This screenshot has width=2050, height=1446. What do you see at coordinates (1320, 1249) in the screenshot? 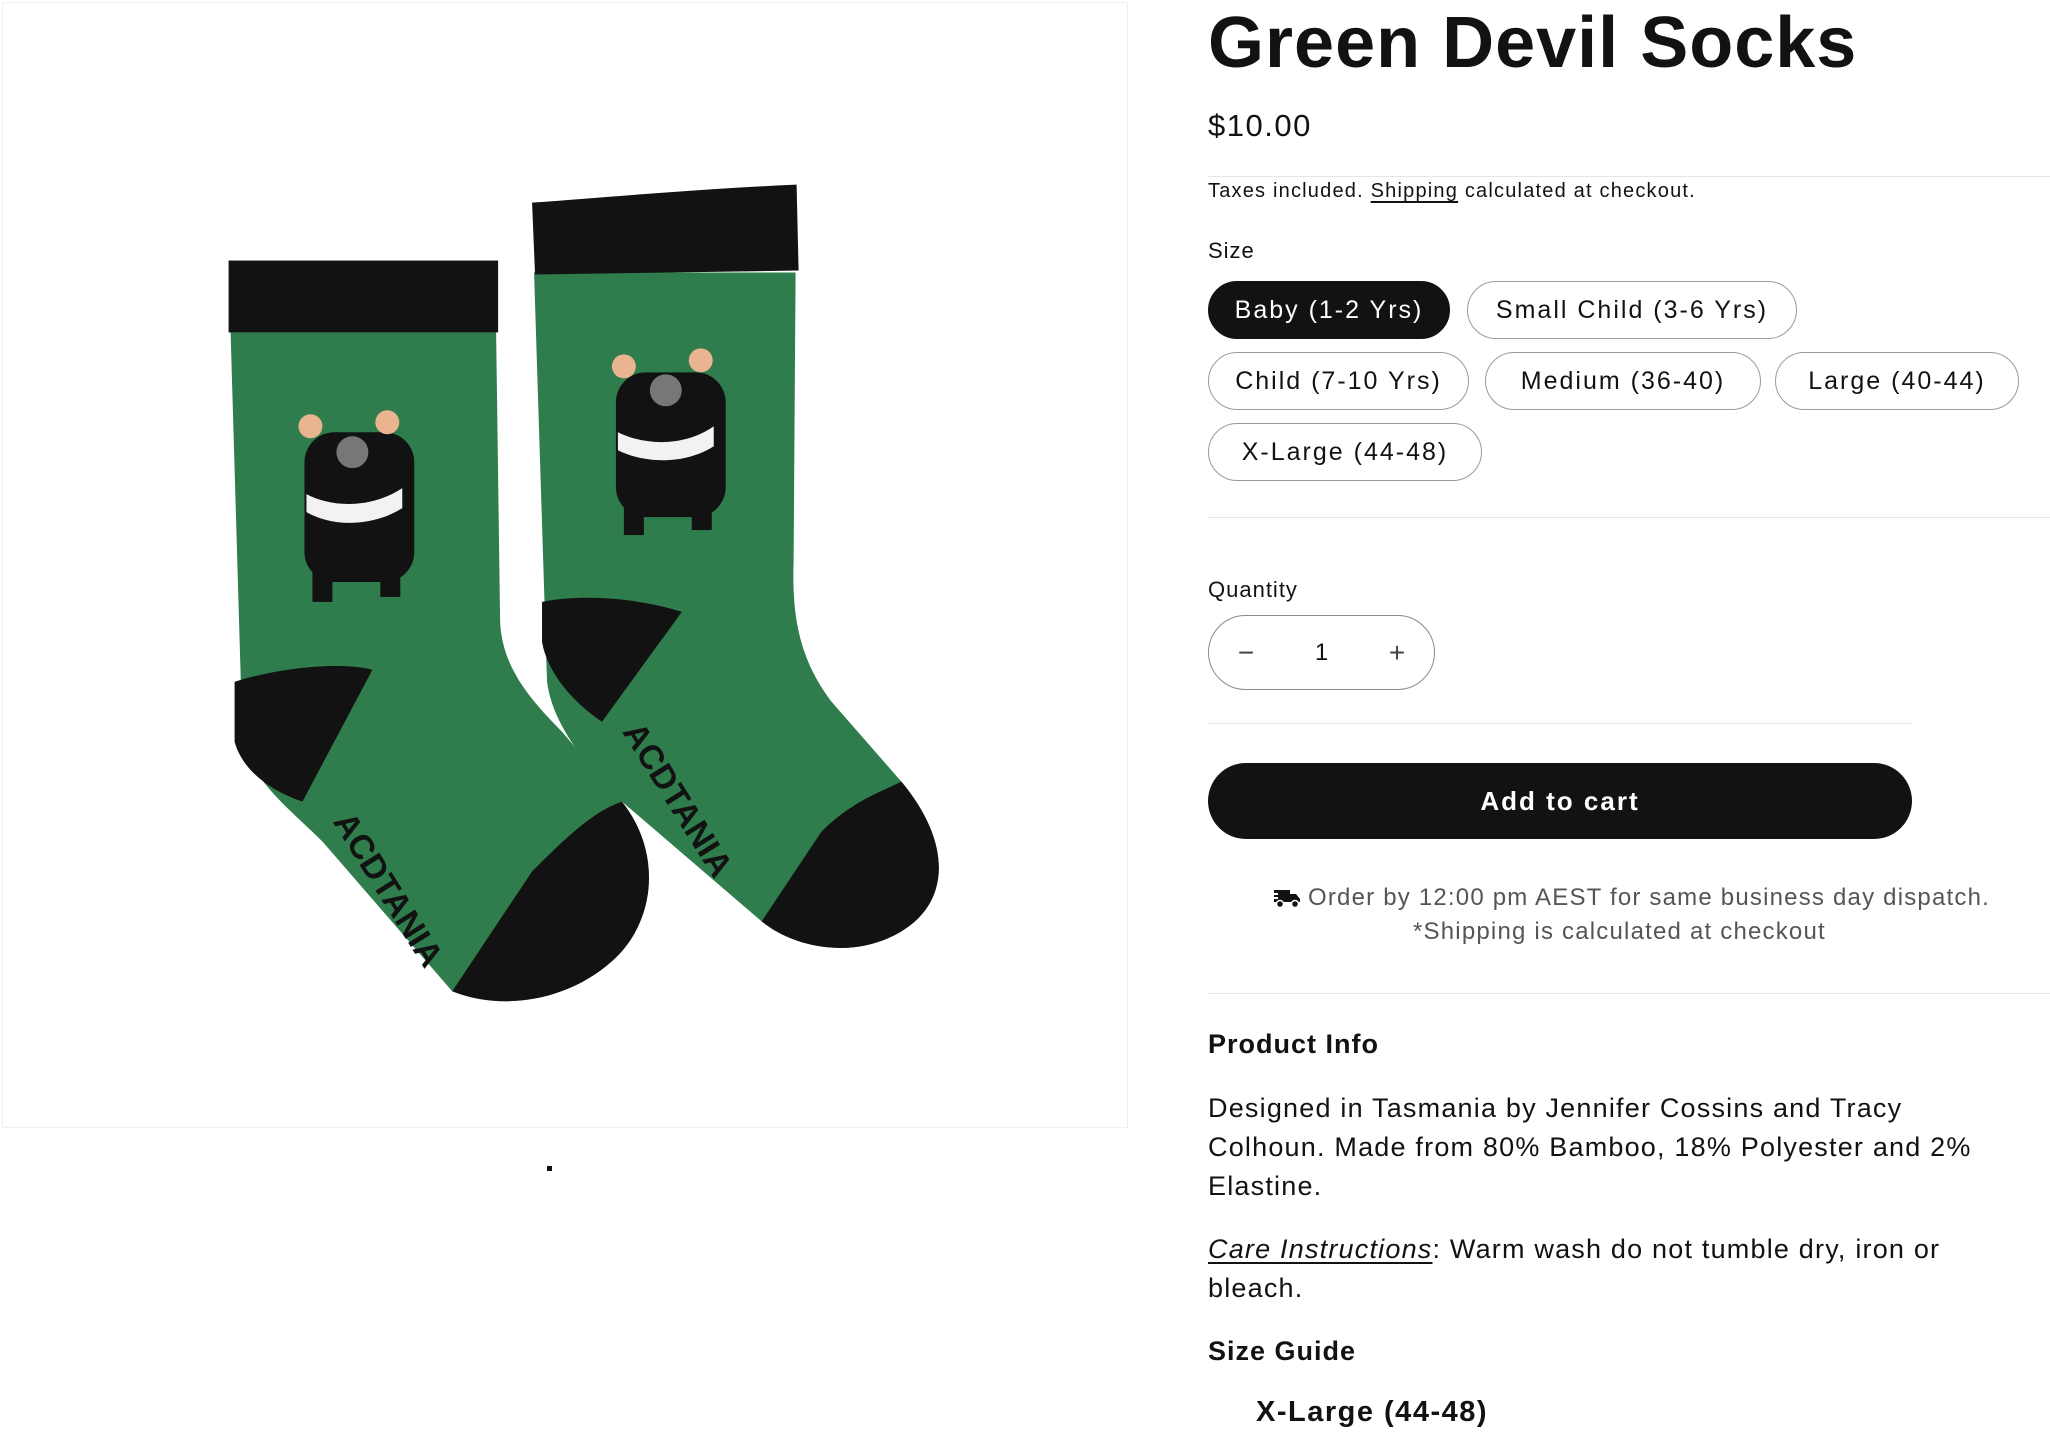
I see `care-instructions-link: Care Instructions` at bounding box center [1320, 1249].